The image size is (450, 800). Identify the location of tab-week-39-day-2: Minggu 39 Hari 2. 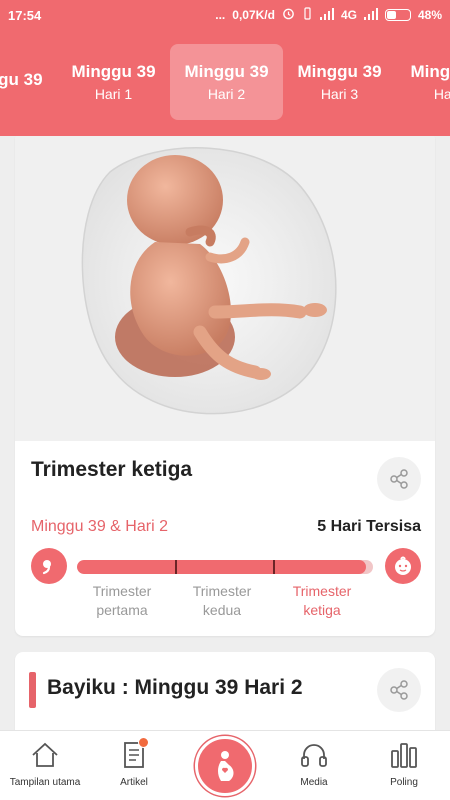
(226, 82).